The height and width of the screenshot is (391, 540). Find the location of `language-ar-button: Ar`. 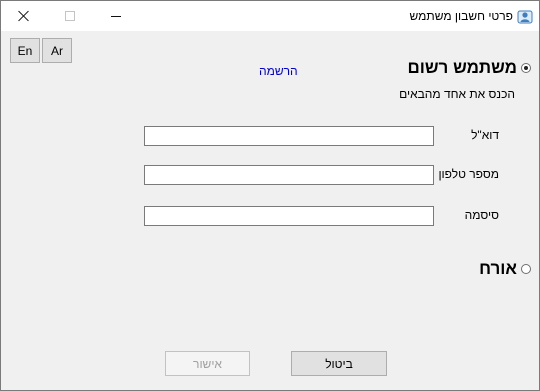

language-ar-button: Ar is located at coordinates (57, 50).